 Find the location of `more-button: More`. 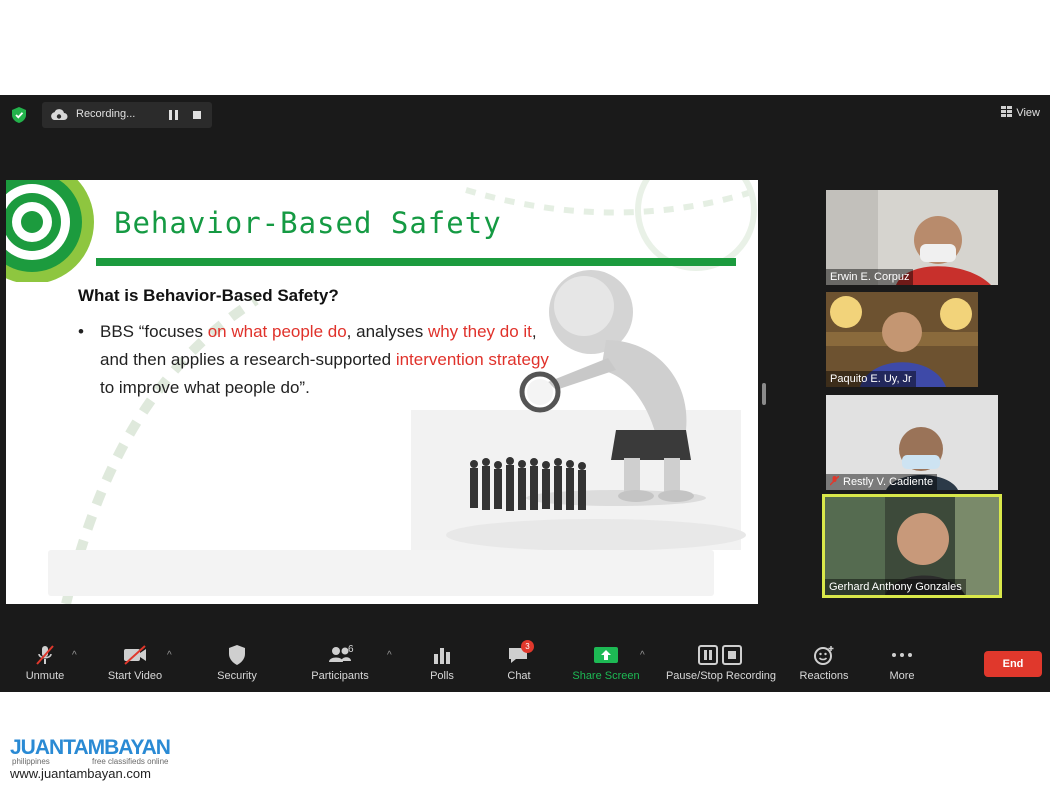

more-button: More is located at coordinates (902, 663).